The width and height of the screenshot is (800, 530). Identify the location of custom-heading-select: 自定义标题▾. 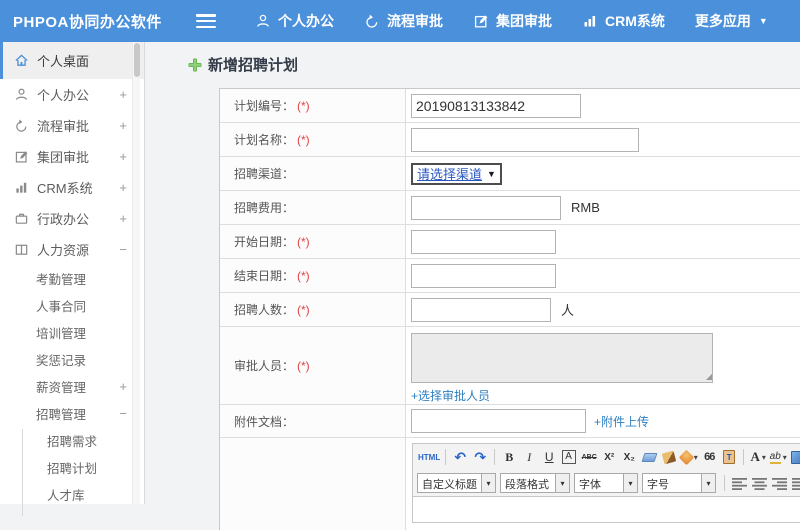
(456, 483).